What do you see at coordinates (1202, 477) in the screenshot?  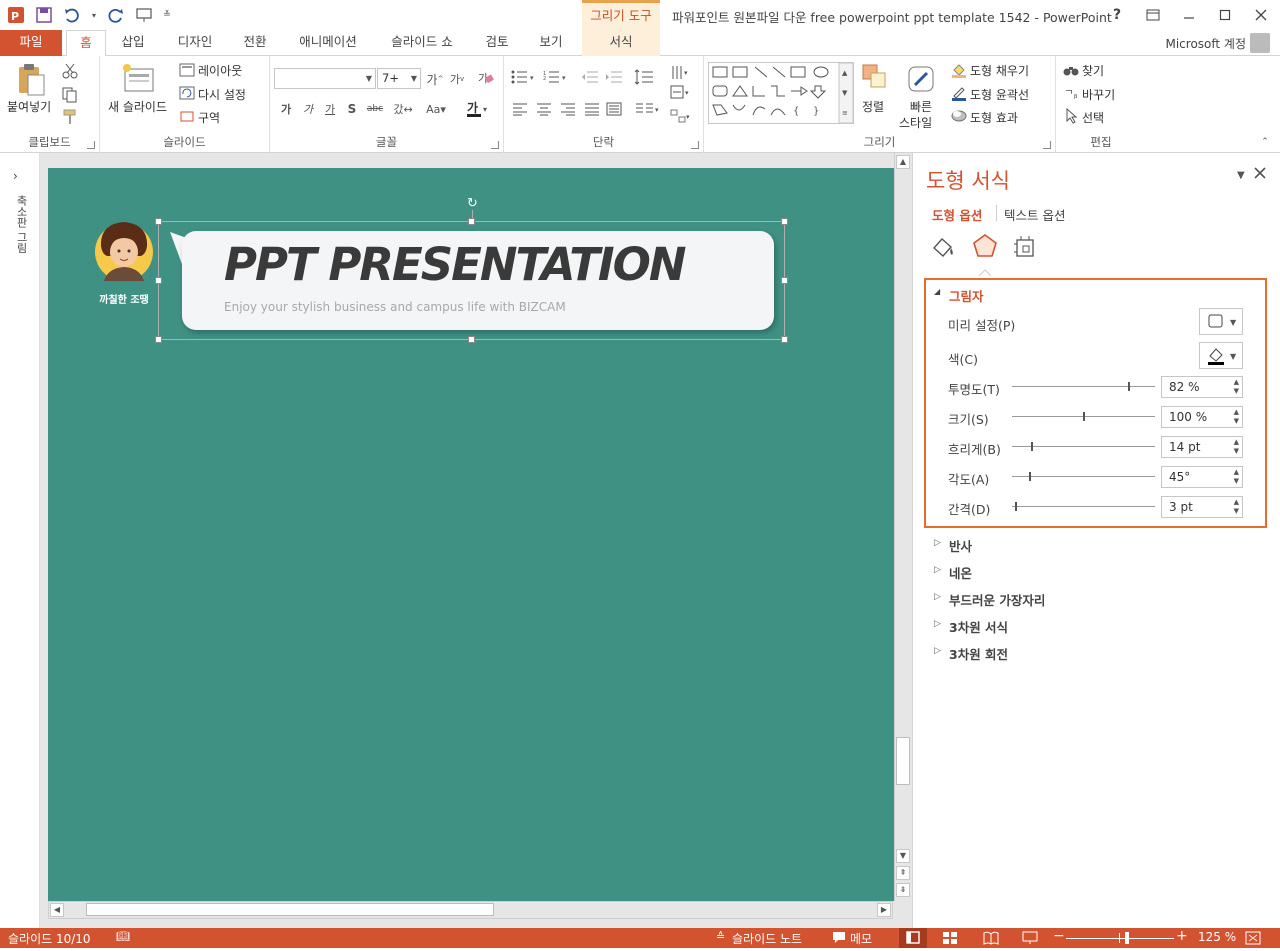 I see `angle-spinner: 45° ▲ ▼` at bounding box center [1202, 477].